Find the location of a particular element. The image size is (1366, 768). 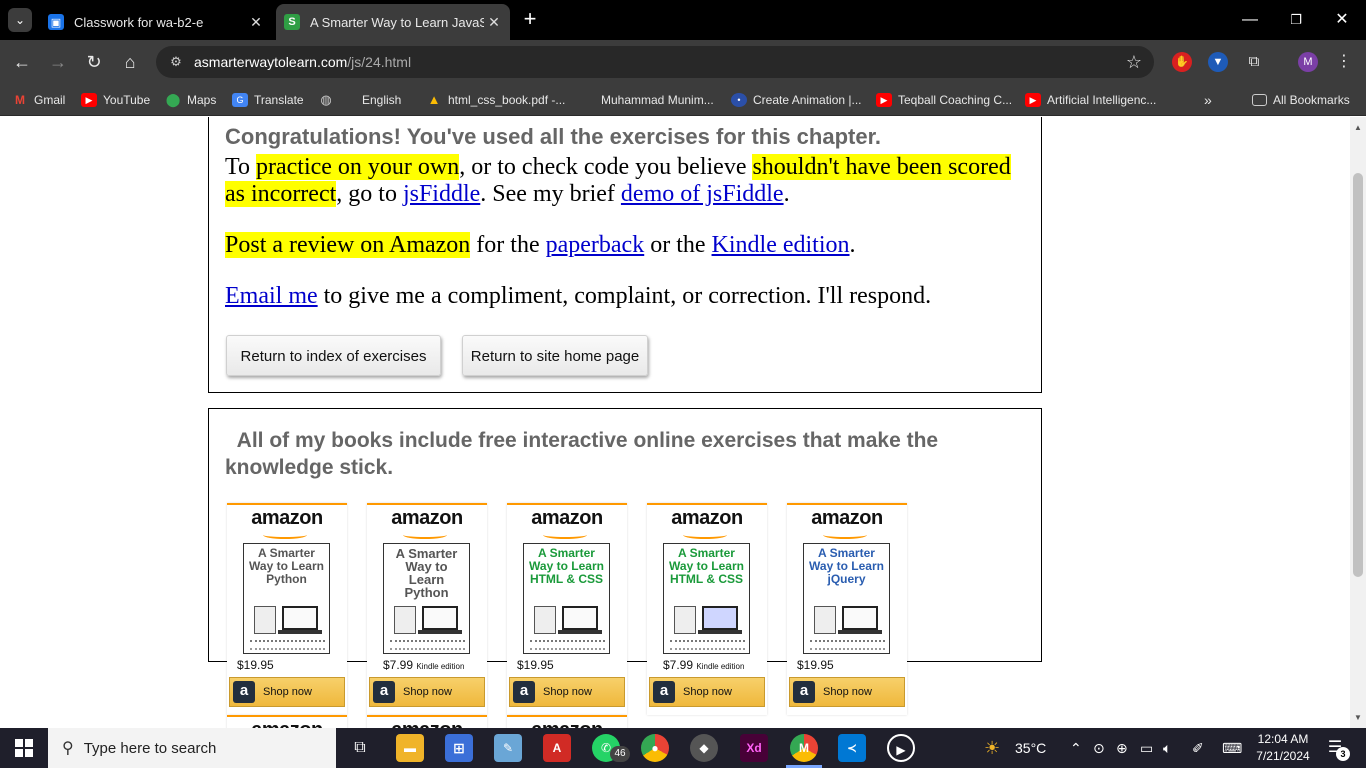

scrollbar-thumb is located at coordinates (1358, 375).